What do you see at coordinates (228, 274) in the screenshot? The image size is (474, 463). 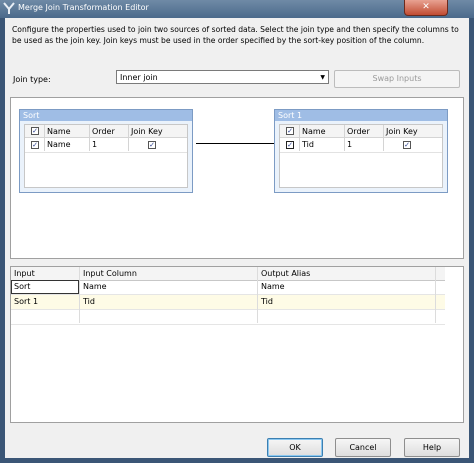 I see `output-grid-header: Input Input Column Output Alias` at bounding box center [228, 274].